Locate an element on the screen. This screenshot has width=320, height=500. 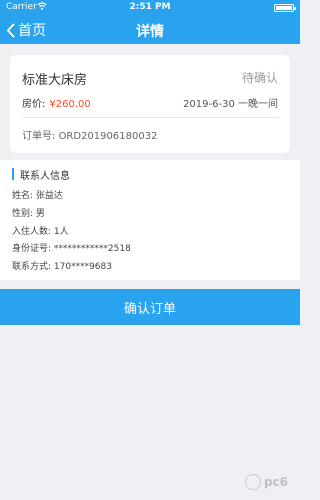
order-row: 订单号: ORD201906180032 is located at coordinates (89, 134).